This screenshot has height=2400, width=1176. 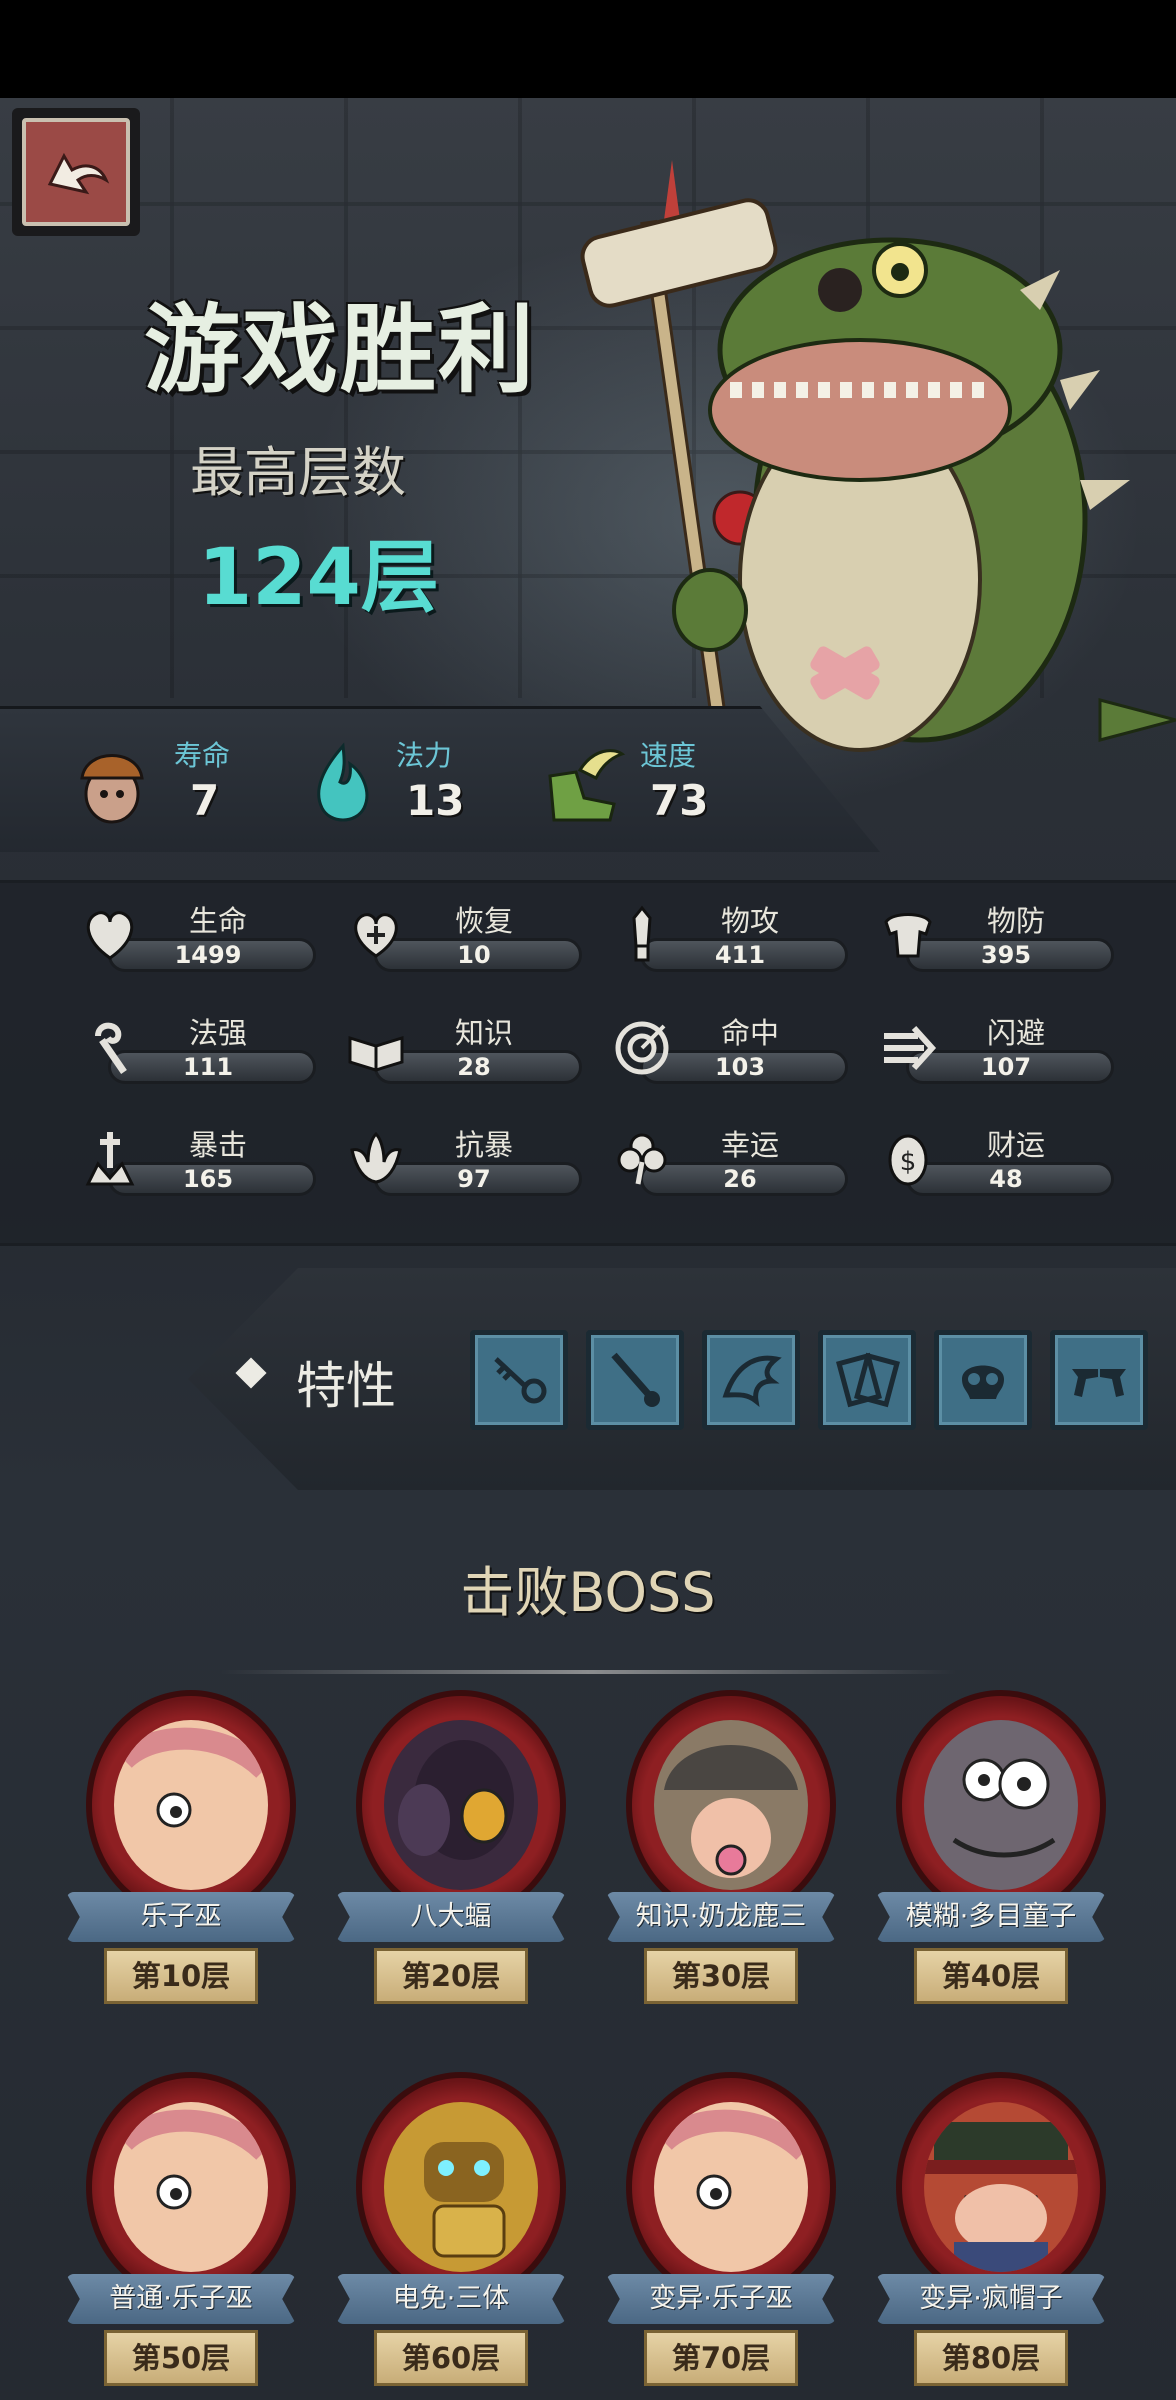 What do you see at coordinates (217, 921) in the screenshot?
I see `attr-hp-label: 生命` at bounding box center [217, 921].